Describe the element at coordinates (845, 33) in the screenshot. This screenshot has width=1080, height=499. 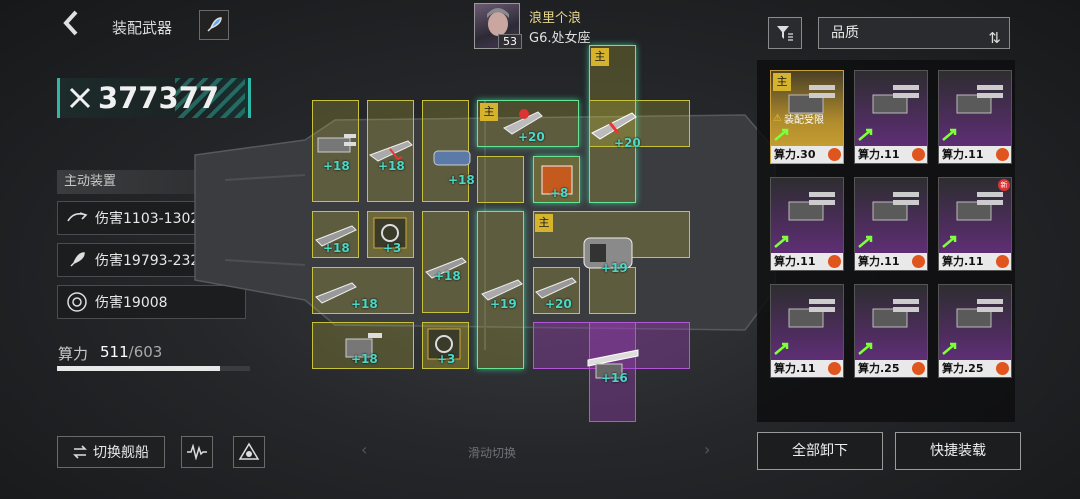
I see `sort-select-value: 品质` at that location.